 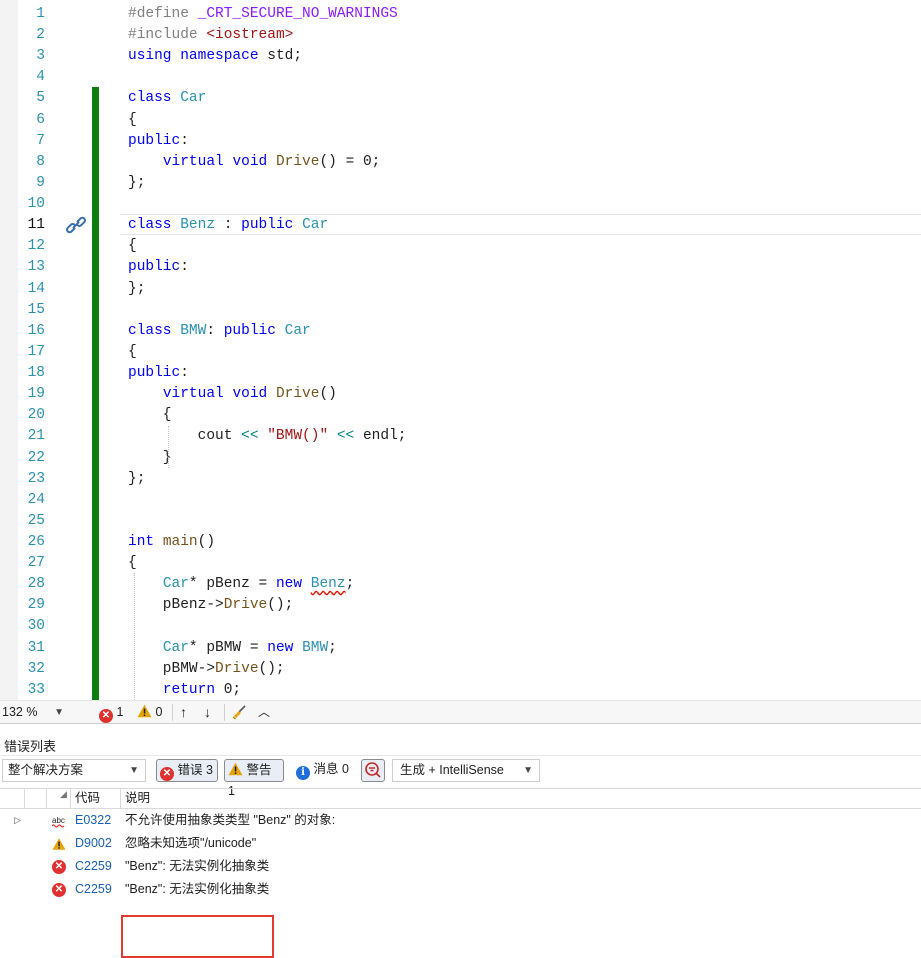 I want to click on line-number: 7, so click(x=40, y=140).